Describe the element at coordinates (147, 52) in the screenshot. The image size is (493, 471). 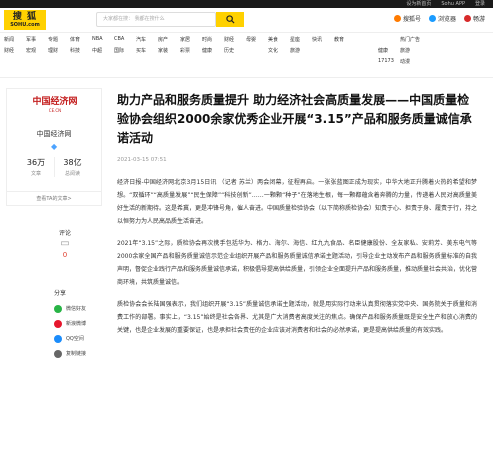
I see `nav-link: 买车` at that location.